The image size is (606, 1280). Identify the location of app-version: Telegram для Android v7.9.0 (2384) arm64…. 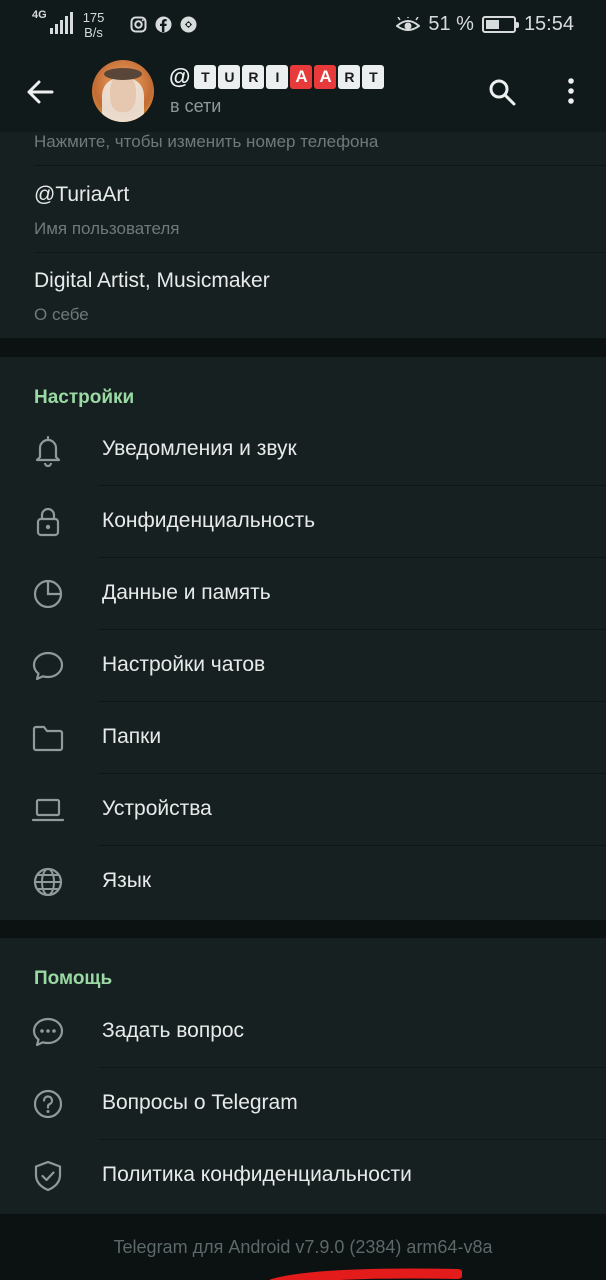
(303, 1247).